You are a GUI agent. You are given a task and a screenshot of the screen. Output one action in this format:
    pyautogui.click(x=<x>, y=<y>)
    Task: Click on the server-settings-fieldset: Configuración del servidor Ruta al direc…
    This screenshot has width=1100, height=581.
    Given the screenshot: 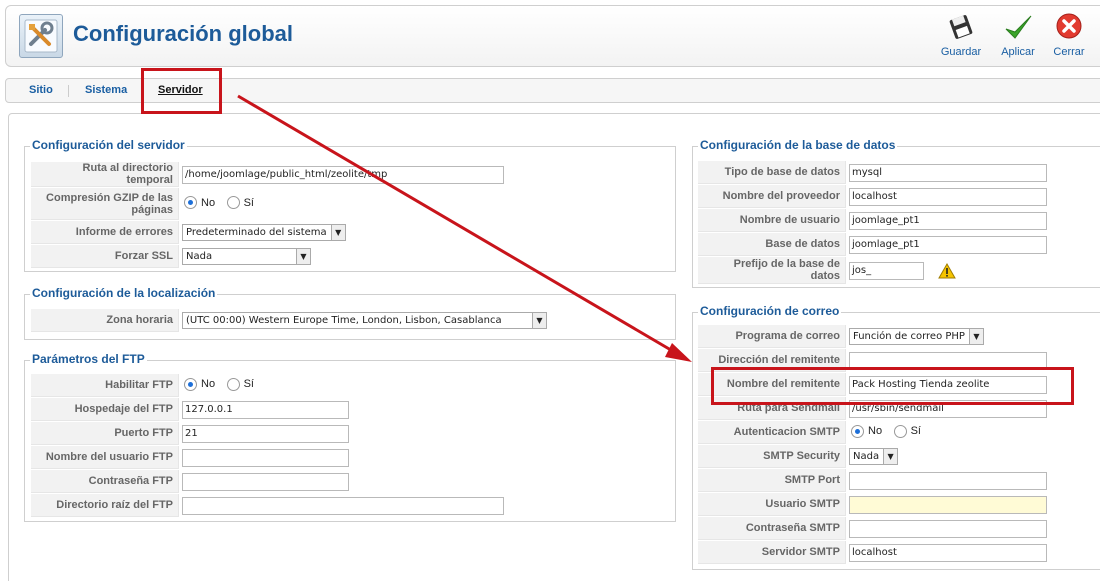 What is the action you would take?
    pyautogui.click(x=350, y=205)
    